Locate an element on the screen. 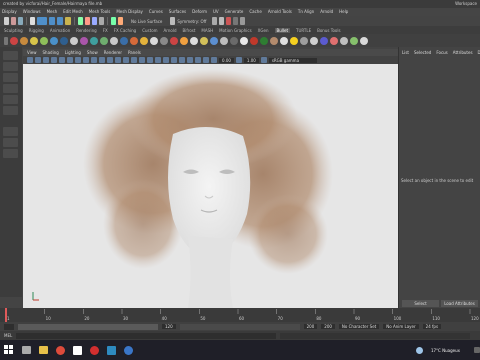  weather-text: 17°C Nuageux is located at coordinates (445, 350).